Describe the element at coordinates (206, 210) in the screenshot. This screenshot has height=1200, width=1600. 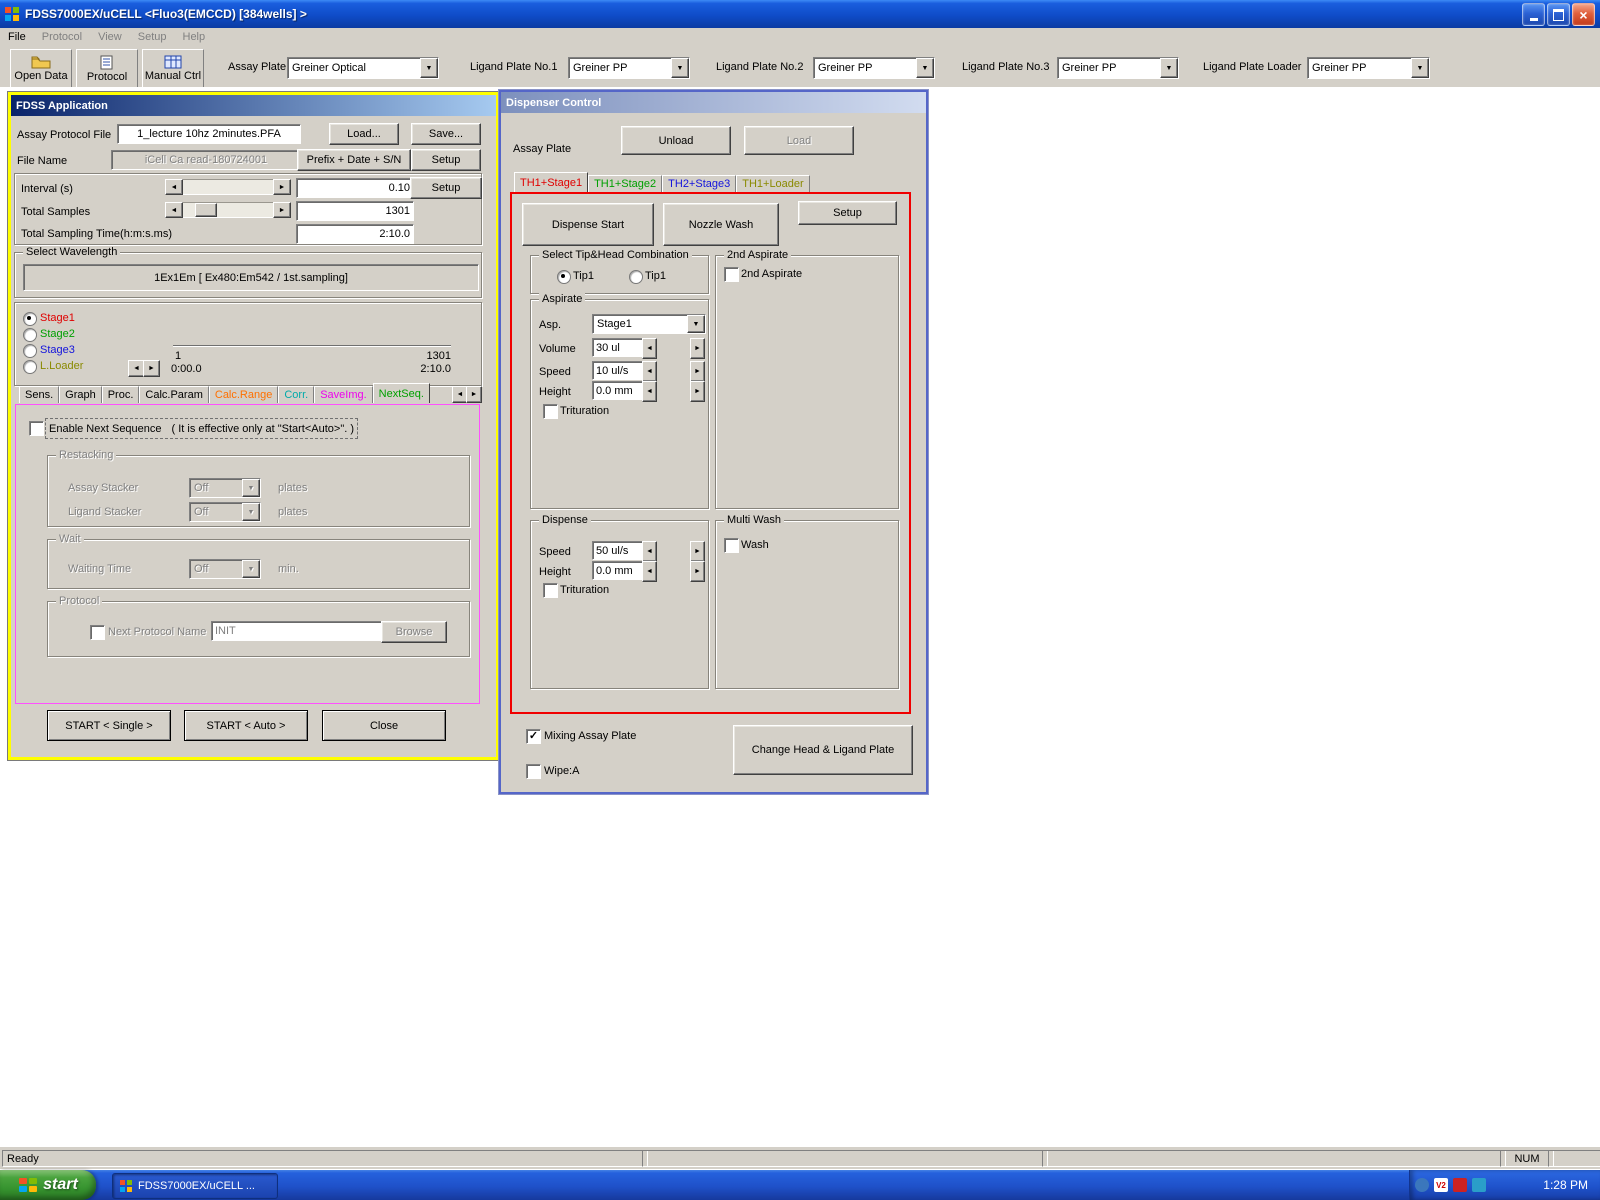
I see `scroll-thumb` at that location.